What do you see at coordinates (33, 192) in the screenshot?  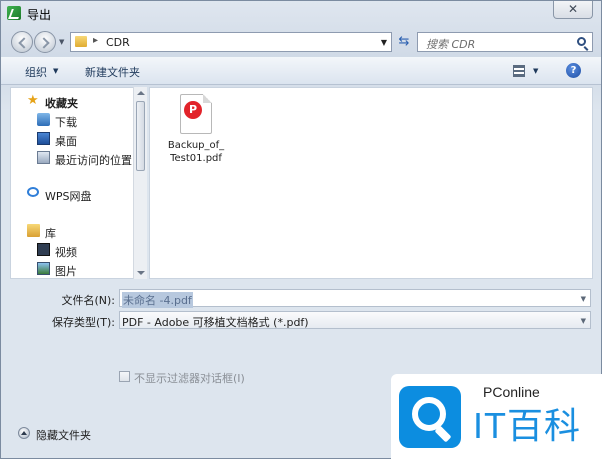 I see `cloud-icon` at bounding box center [33, 192].